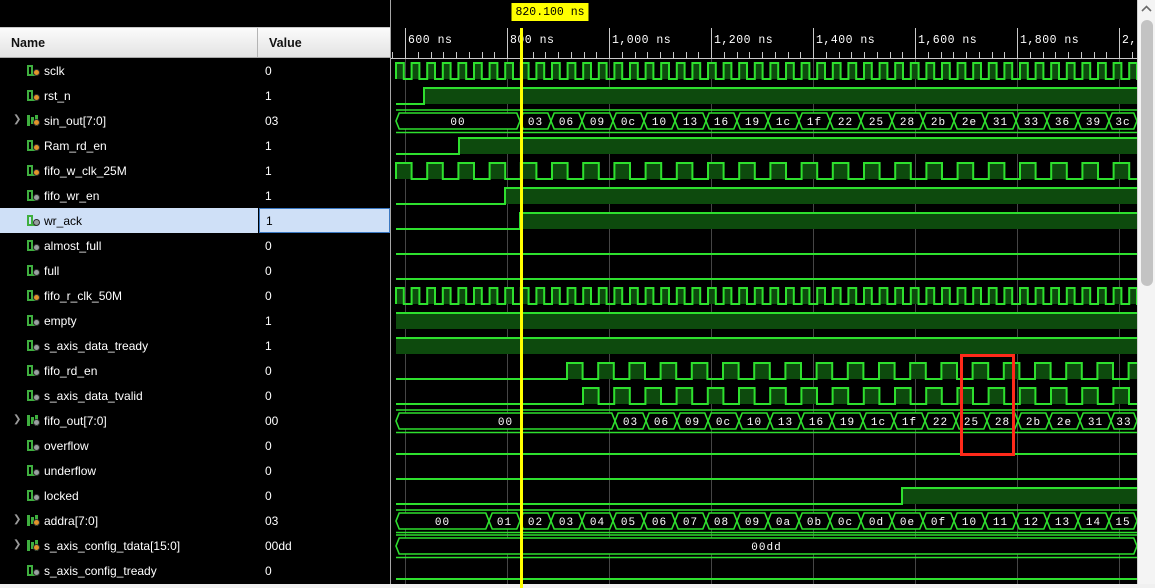  I want to click on signal-name-cell: s_axis_config_tdata[15:0], so click(129, 545).